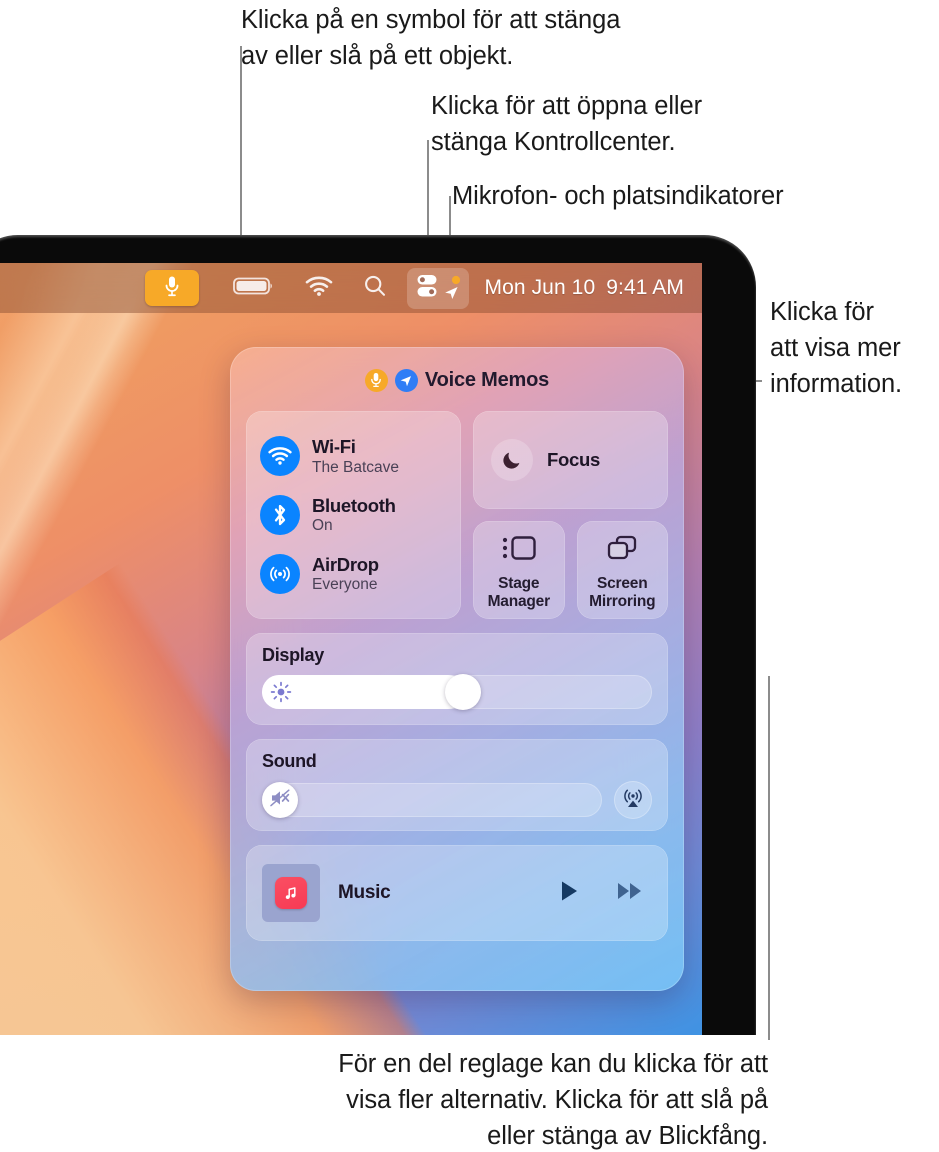 The width and height of the screenshot is (939, 1152). I want to click on mute-icon, so click(280, 800).